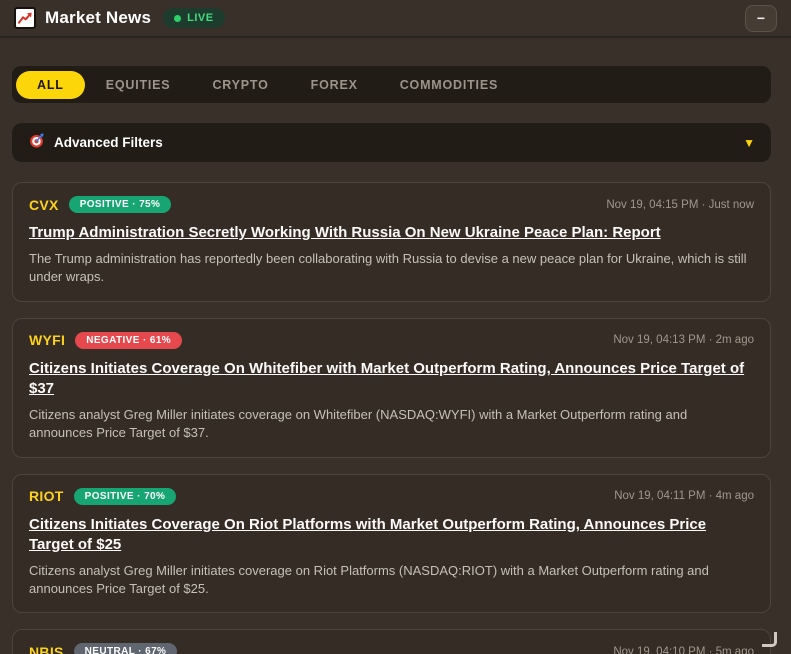 This screenshot has width=791, height=654. What do you see at coordinates (449, 85) in the screenshot?
I see `tab-commodities: COMMODITIES` at bounding box center [449, 85].